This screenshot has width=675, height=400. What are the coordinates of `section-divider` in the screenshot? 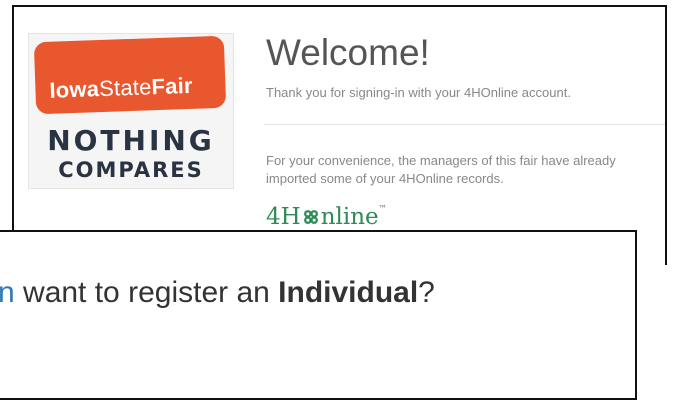 It's located at (464, 124).